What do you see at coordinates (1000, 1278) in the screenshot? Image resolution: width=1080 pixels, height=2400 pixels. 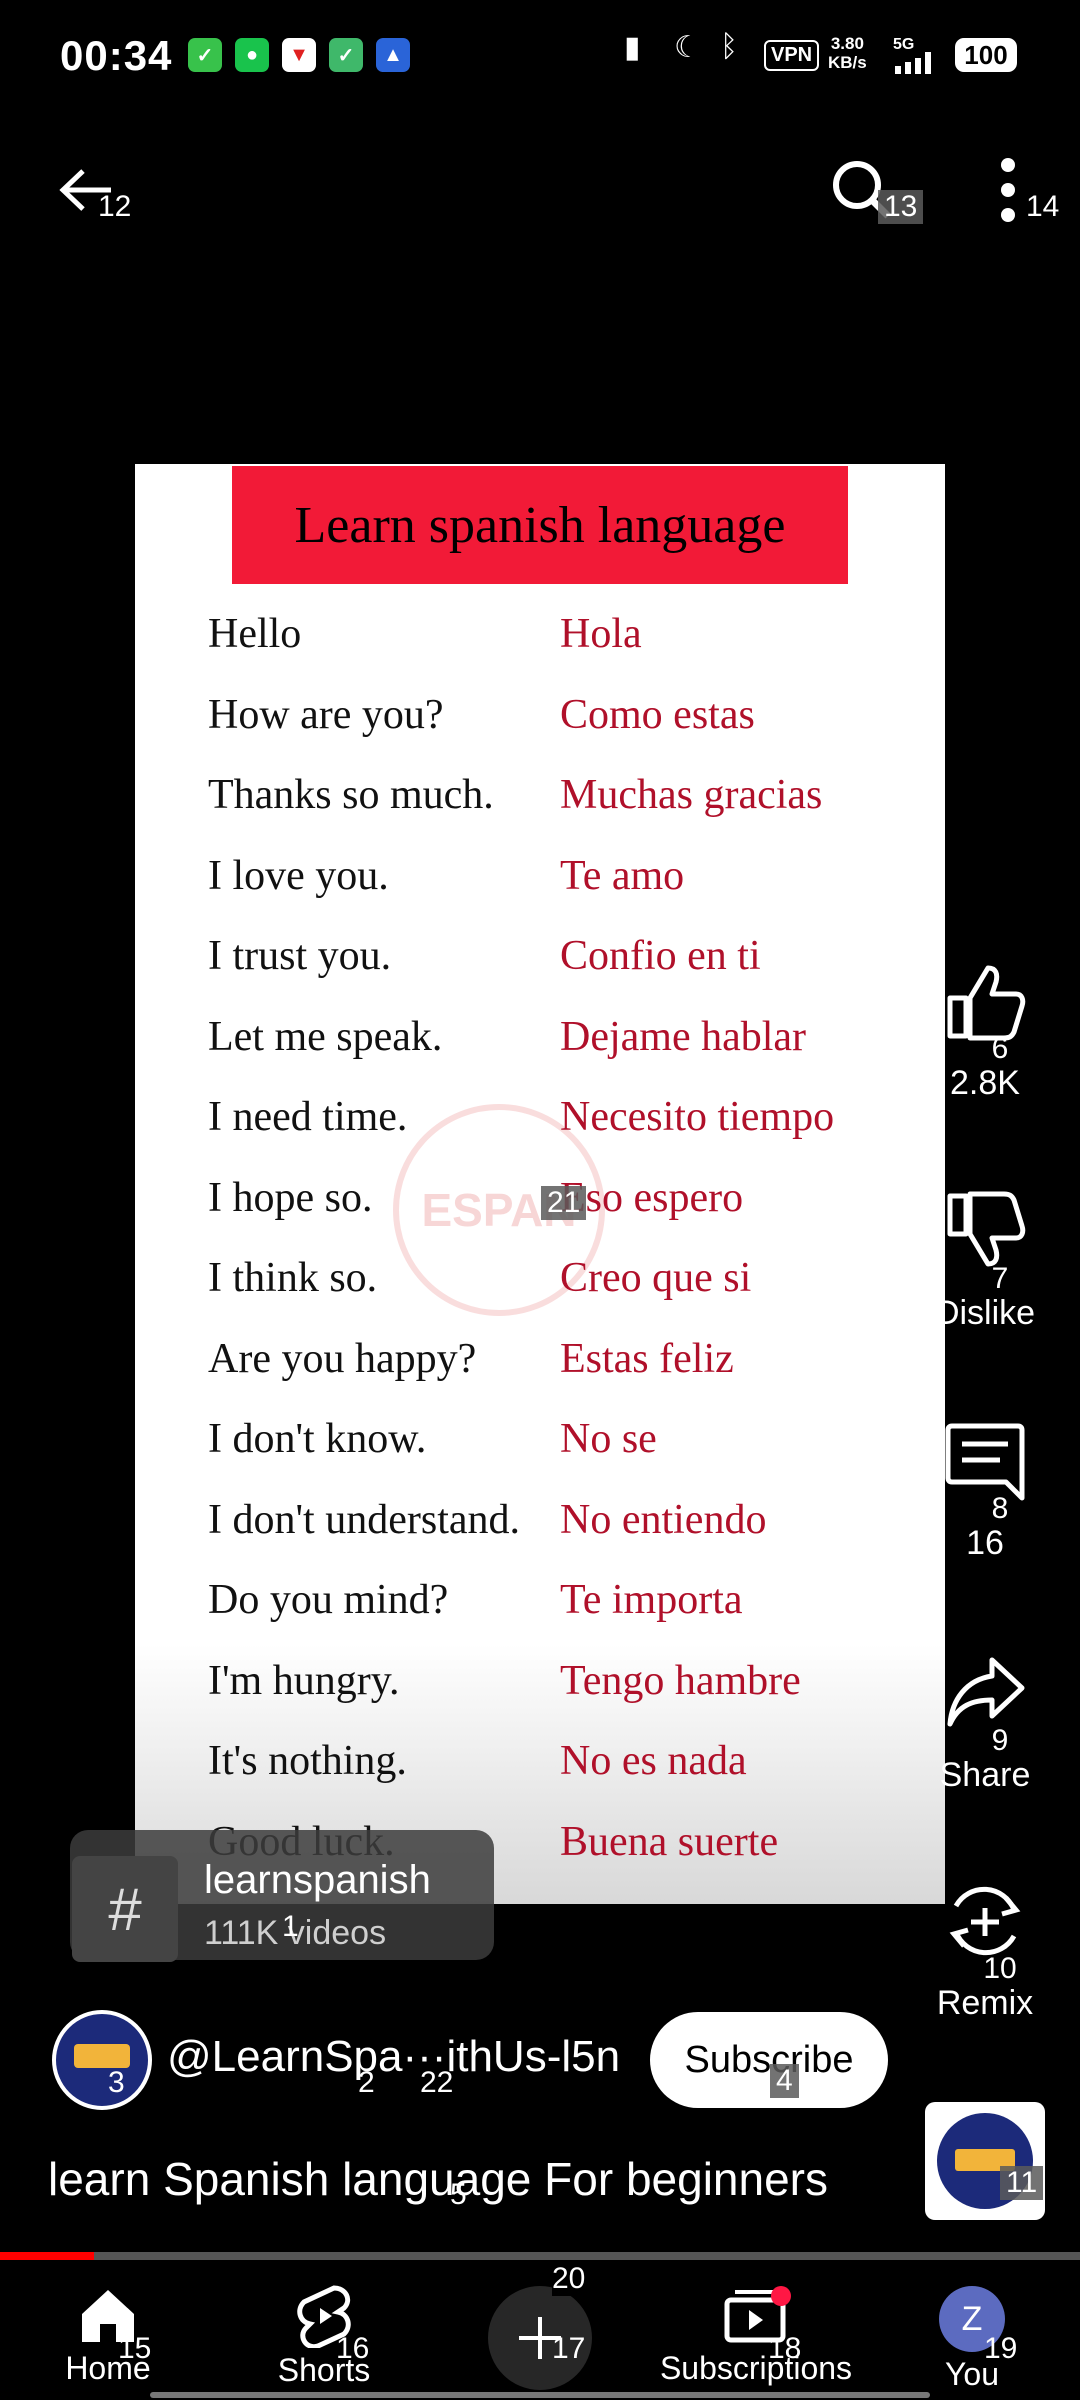 I see `dislike-marker: 7` at bounding box center [1000, 1278].